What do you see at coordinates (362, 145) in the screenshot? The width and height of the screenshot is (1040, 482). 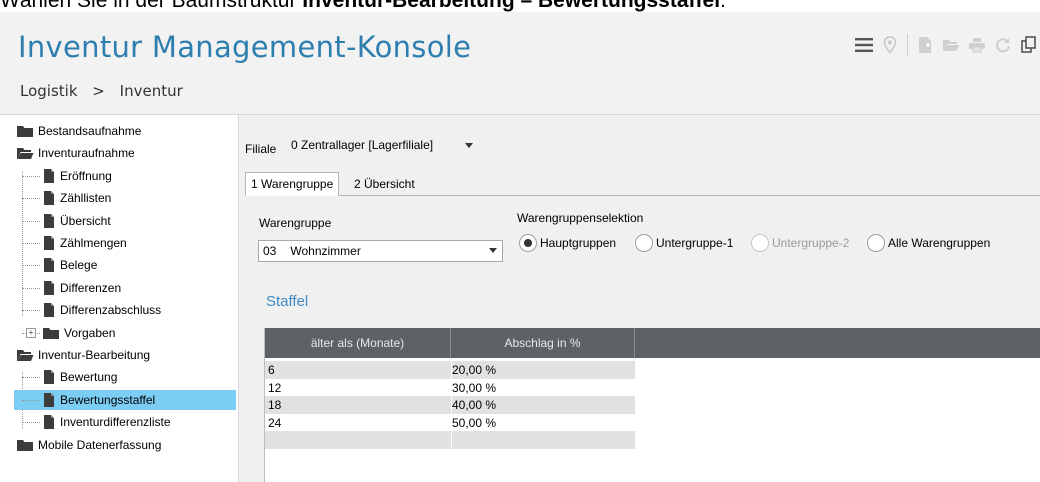 I see `filiale-select-value: 0 Zentrallager [Lagerfiliale]` at bounding box center [362, 145].